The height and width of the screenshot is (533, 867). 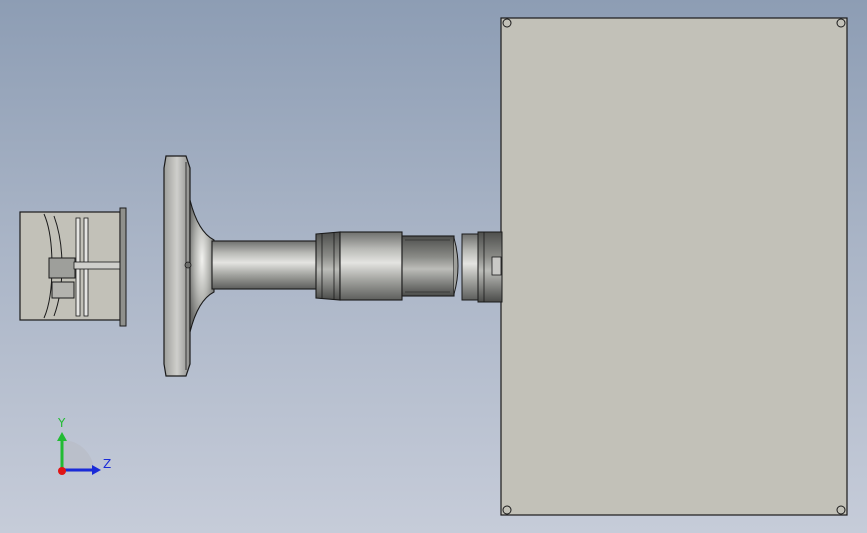 What do you see at coordinates (96, 470) in the screenshot?
I see `z-axis-arrow` at bounding box center [96, 470].